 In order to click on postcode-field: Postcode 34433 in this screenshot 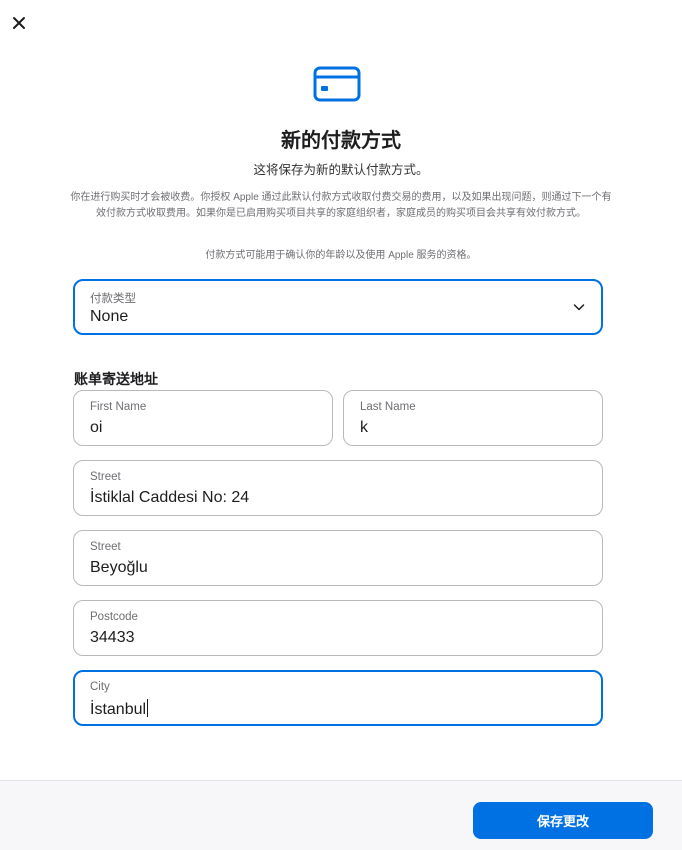, I will do `click(338, 628)`.